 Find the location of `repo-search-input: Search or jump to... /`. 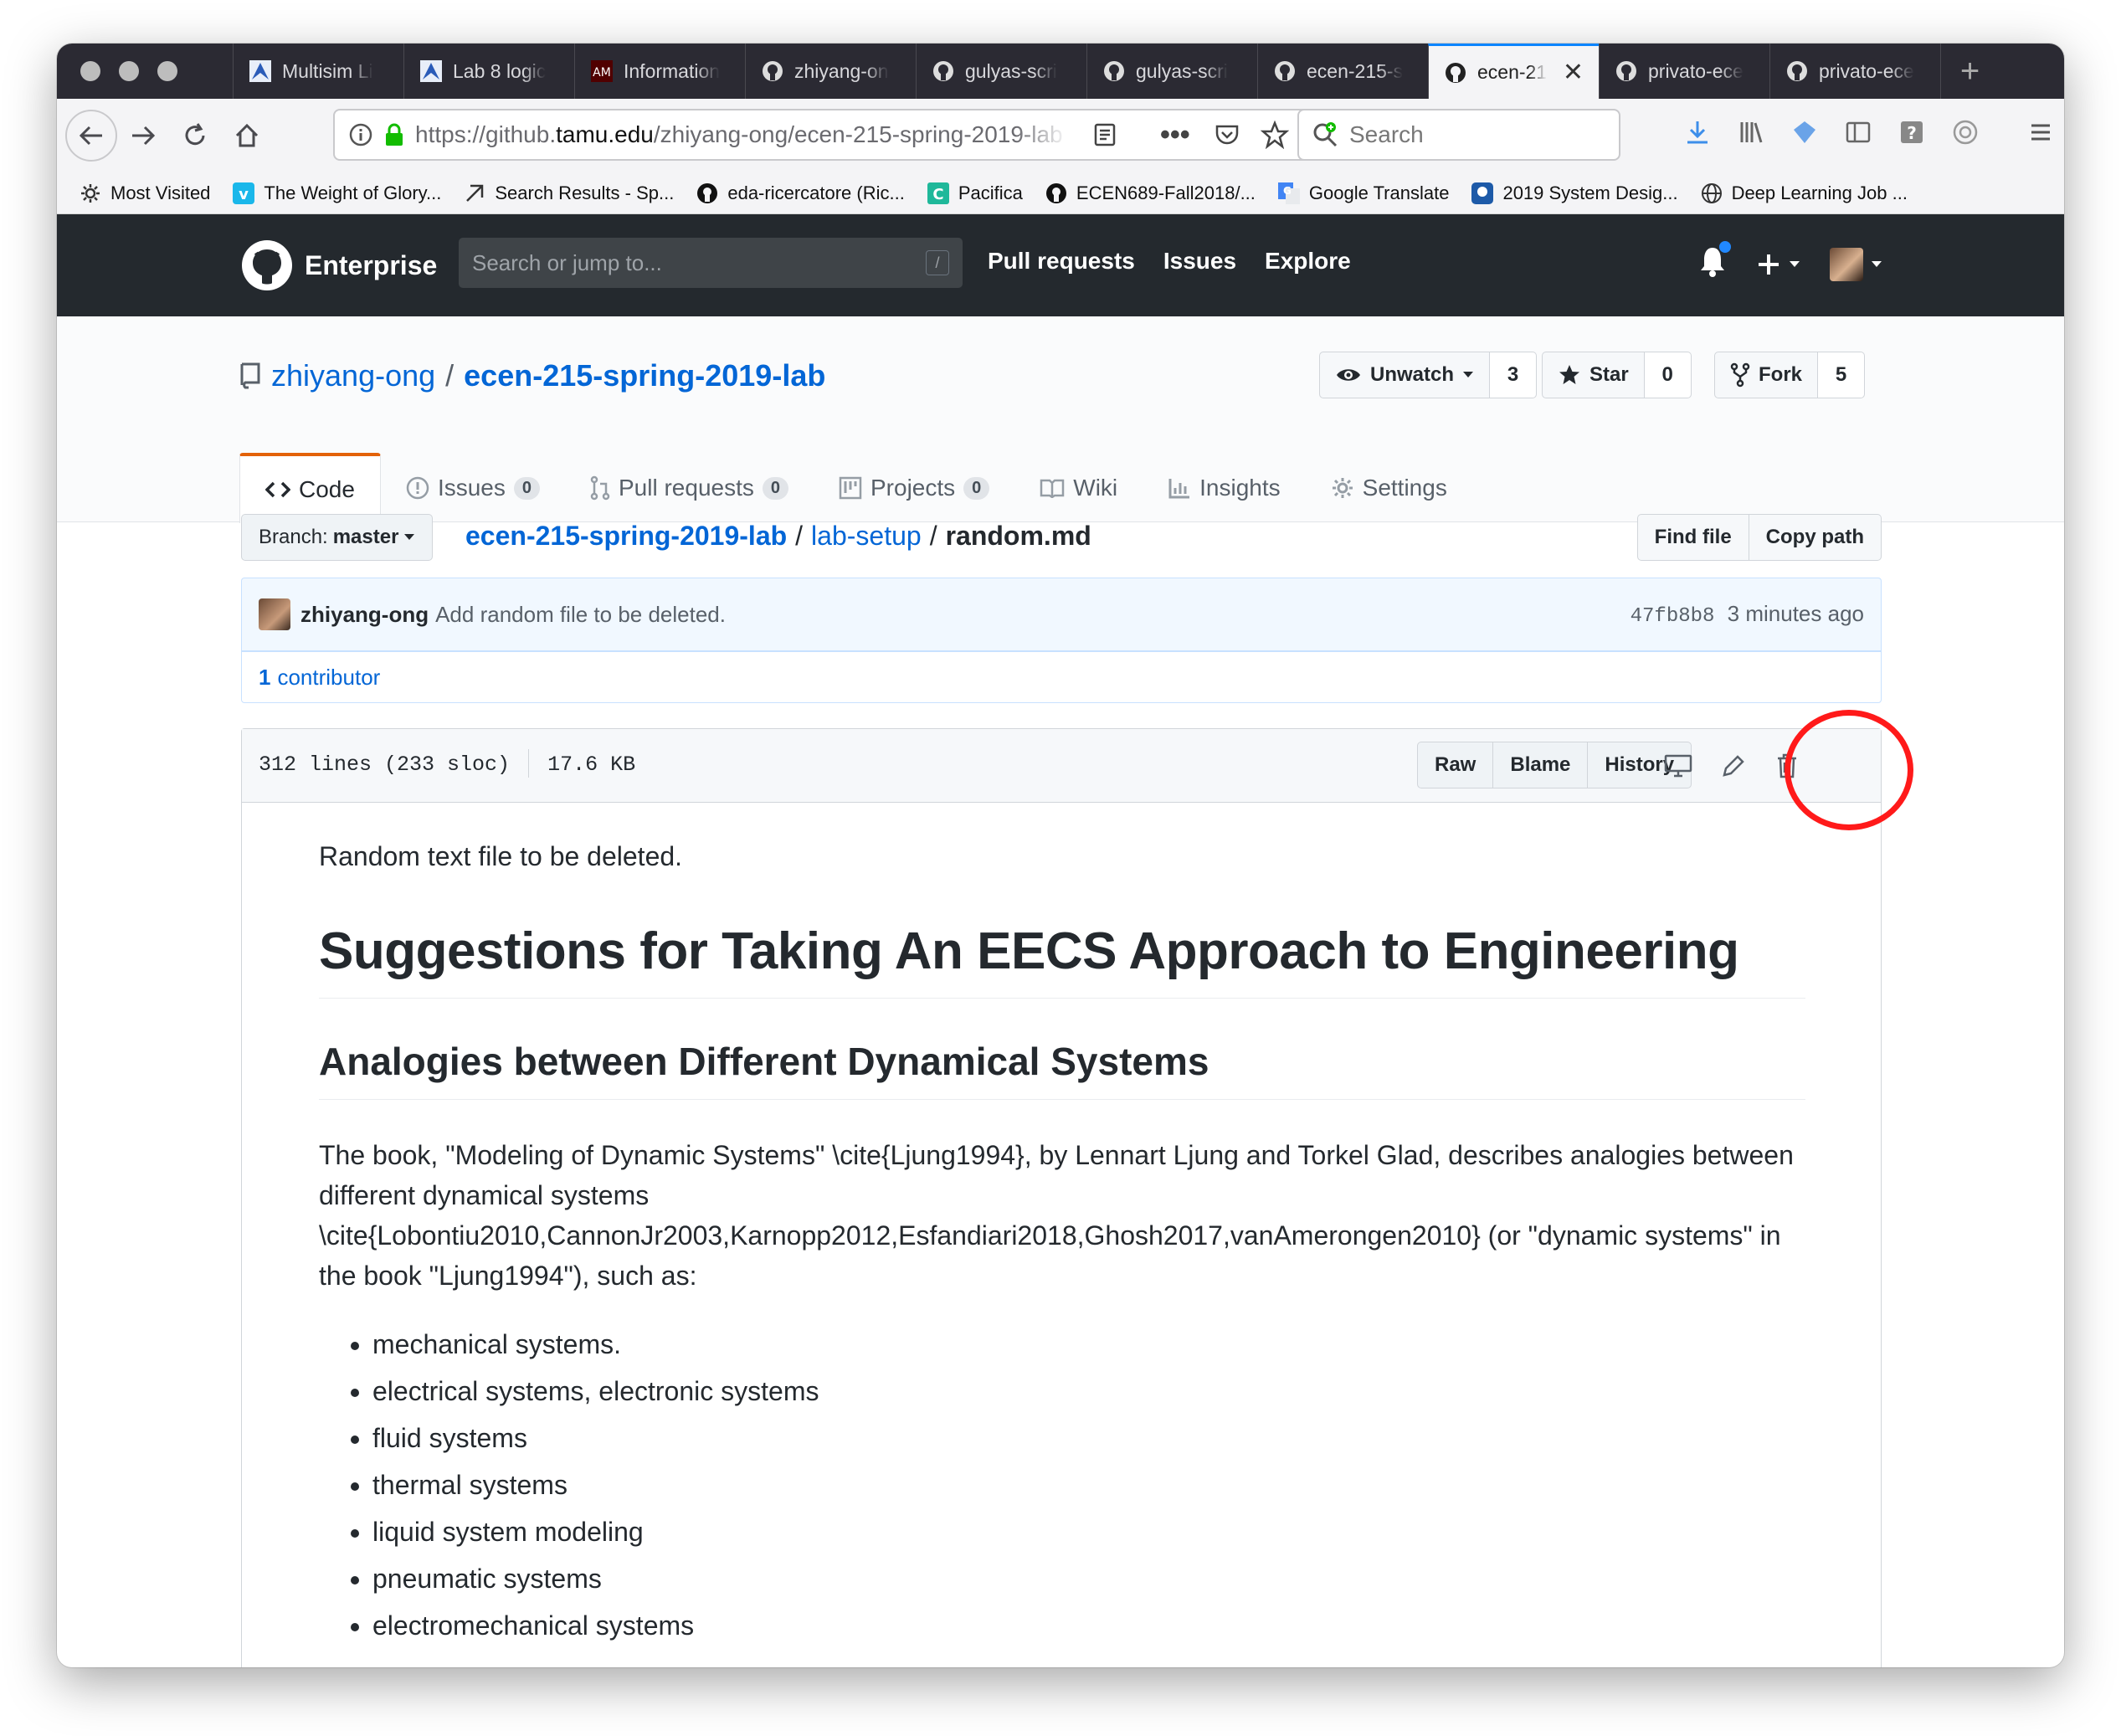

repo-search-input: Search or jump to... / is located at coordinates (711, 263).